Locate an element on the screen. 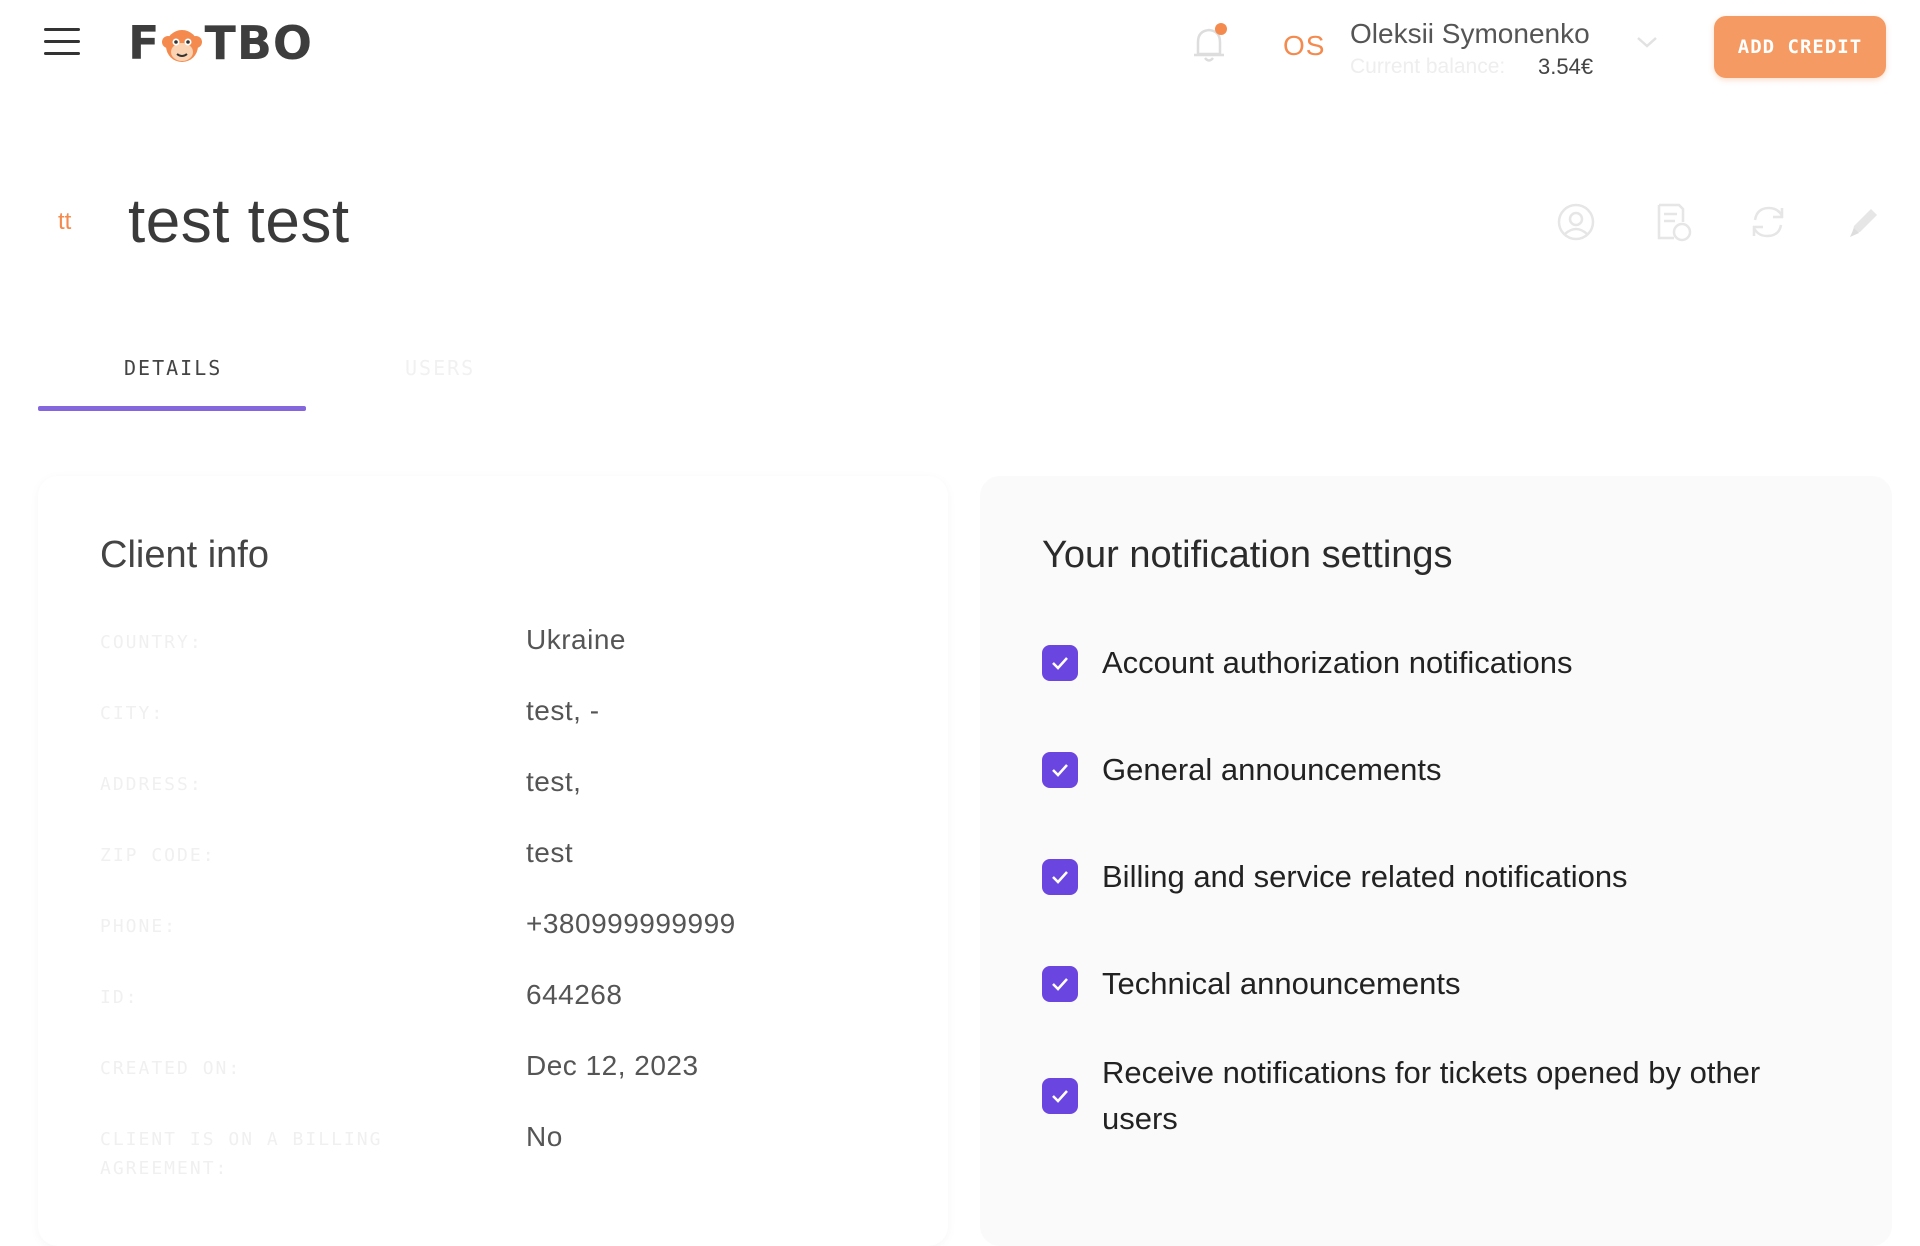 The image size is (1920, 1246). notifications-bell-icon is located at coordinates (1210, 44).